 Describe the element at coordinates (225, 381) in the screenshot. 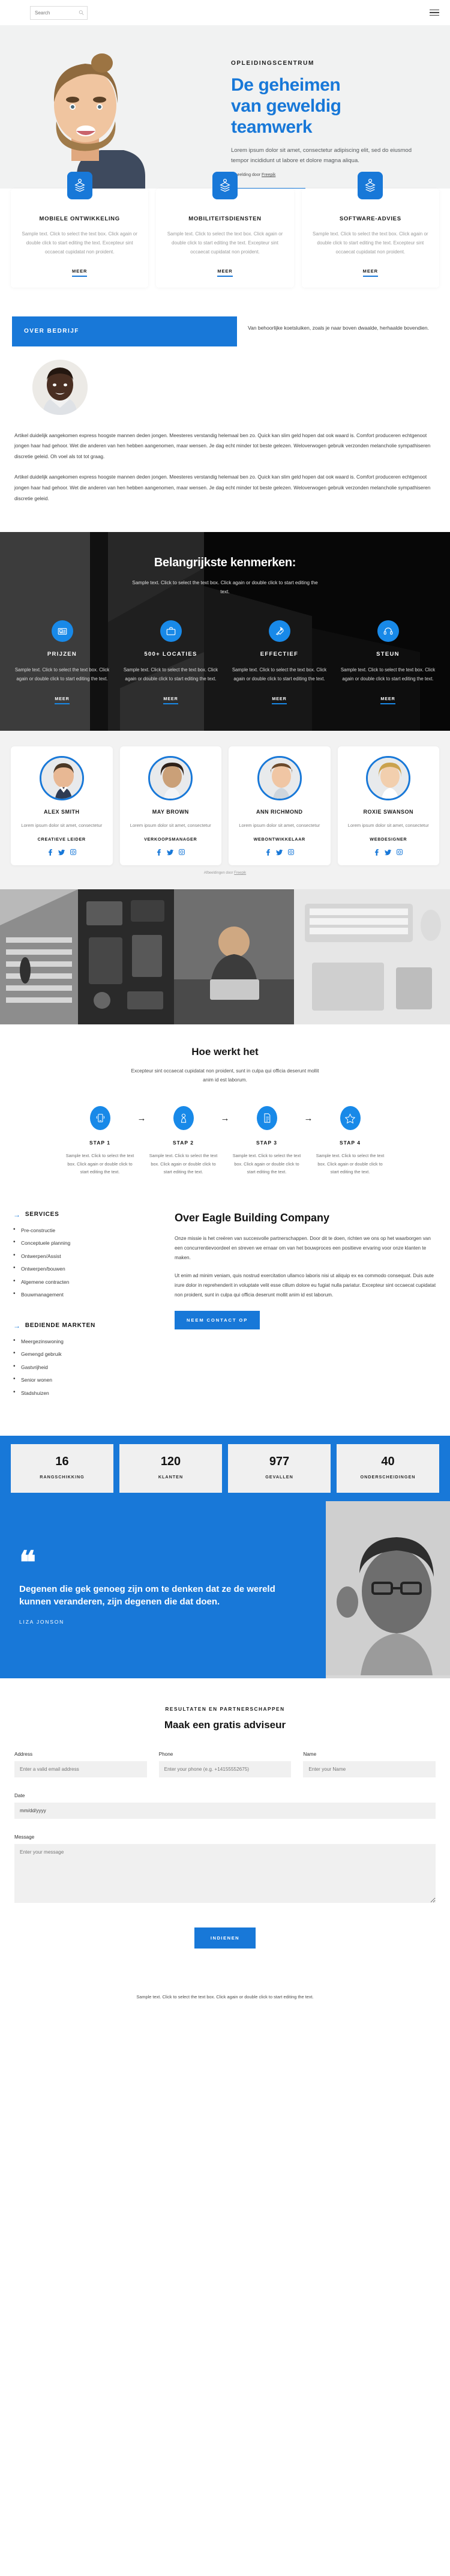

I see `about-avatar-row` at that location.